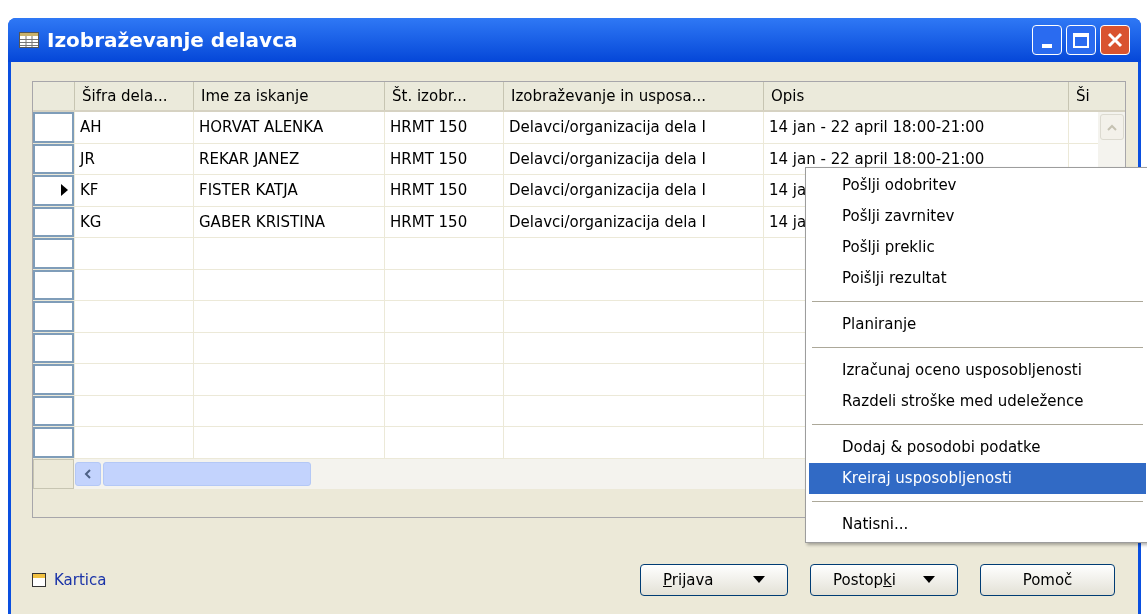  I want to click on card-icon, so click(39, 580).